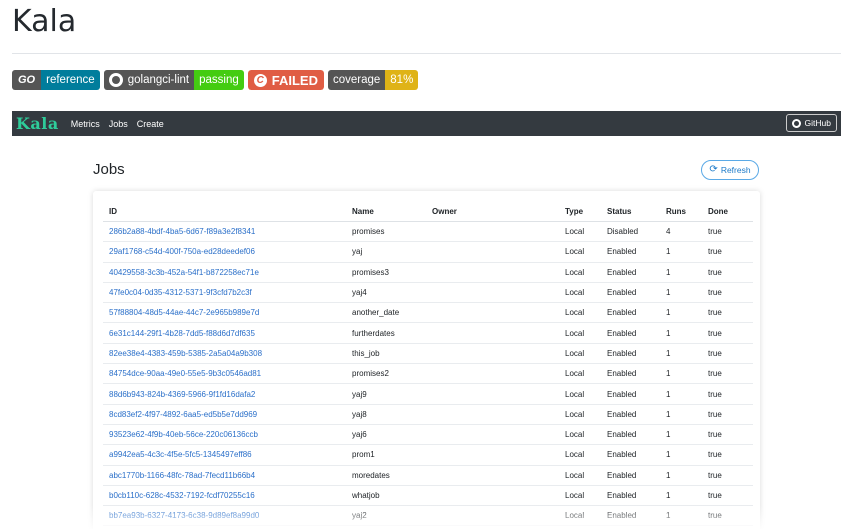  Describe the element at coordinates (730, 170) in the screenshot. I see `refresh-button: ⟳ Refresh` at that location.